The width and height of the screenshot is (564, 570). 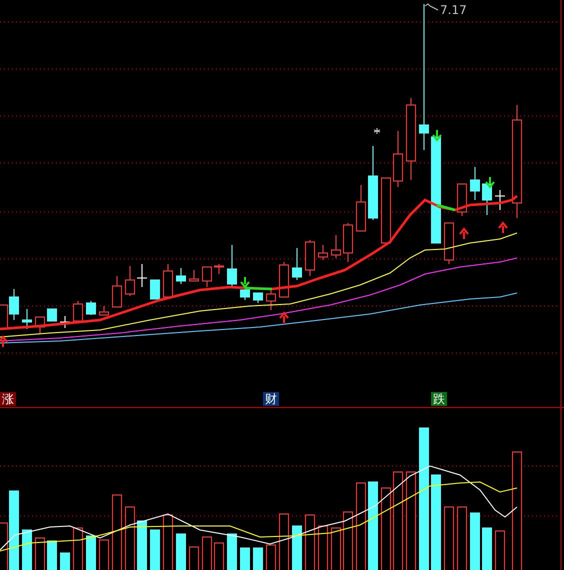 What do you see at coordinates (377, 131) in the screenshot?
I see `star-marker-icon` at bounding box center [377, 131].